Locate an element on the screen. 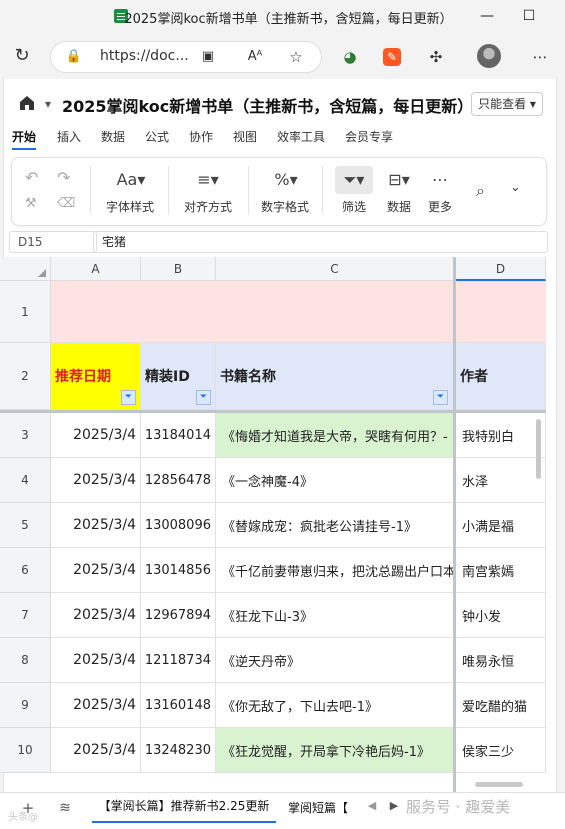 Image resolution: width=565 pixels, height=829 pixels. author-cell: 小满是福 is located at coordinates (501, 525).